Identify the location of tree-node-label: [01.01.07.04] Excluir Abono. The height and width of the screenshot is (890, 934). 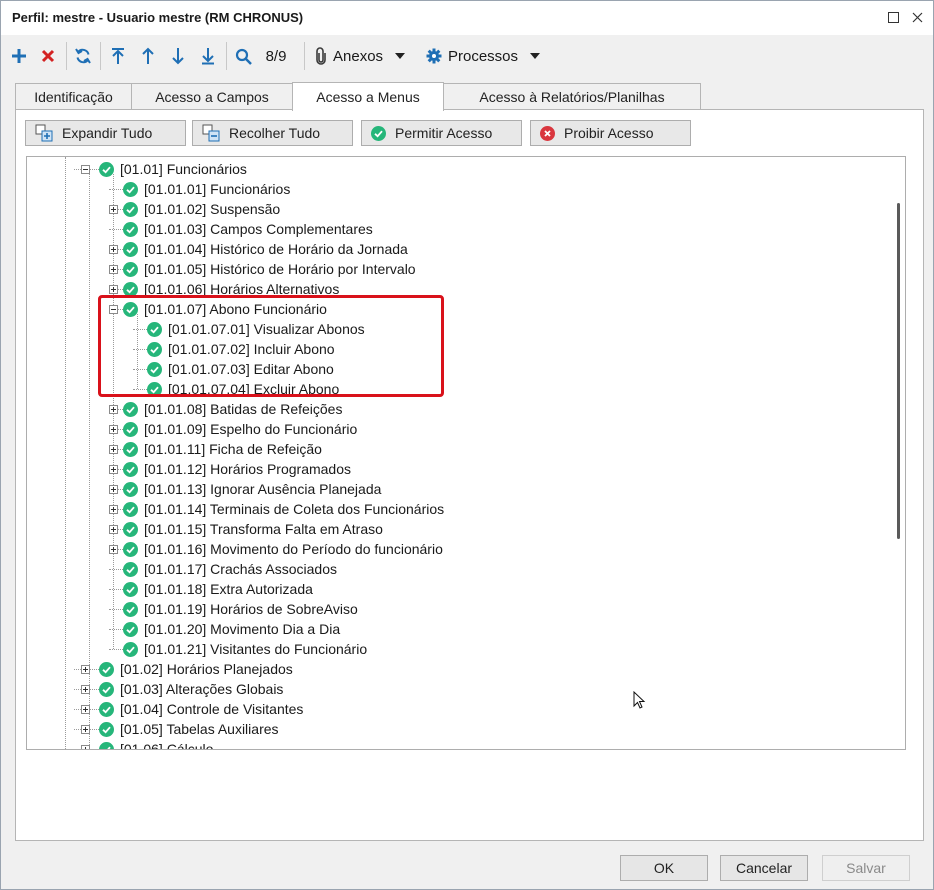
(254, 389).